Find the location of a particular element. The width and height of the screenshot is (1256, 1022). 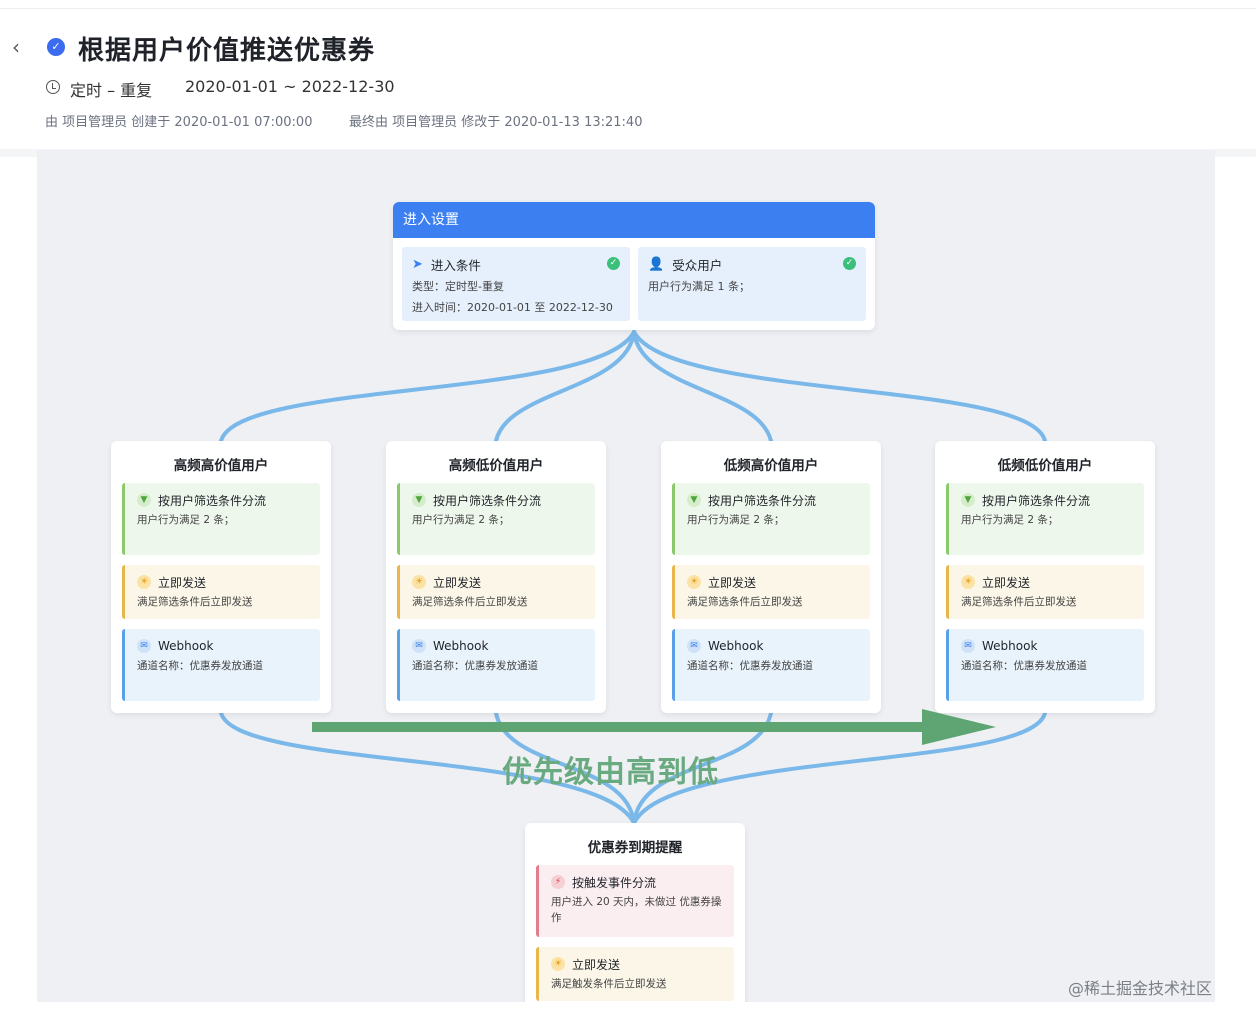

trigger-step: ⚡ 按触发事件分流 用户进入 20 天内，未做过 优惠券操作 is located at coordinates (635, 901).